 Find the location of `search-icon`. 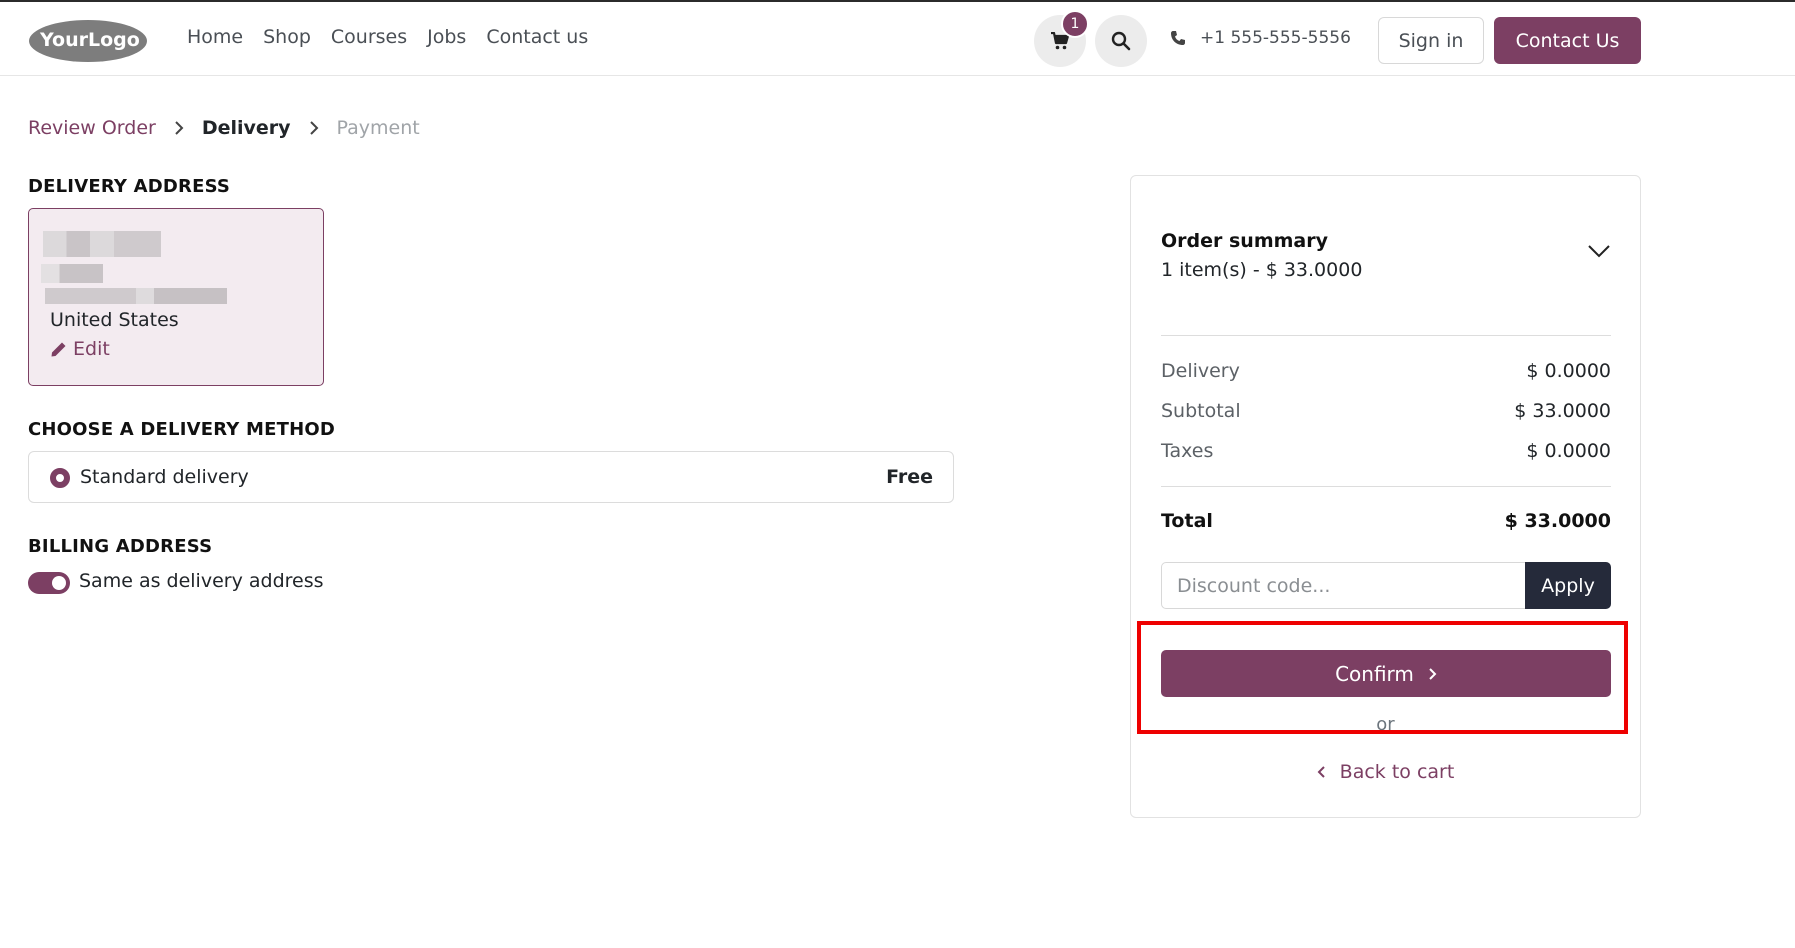

search-icon is located at coordinates (1121, 41).